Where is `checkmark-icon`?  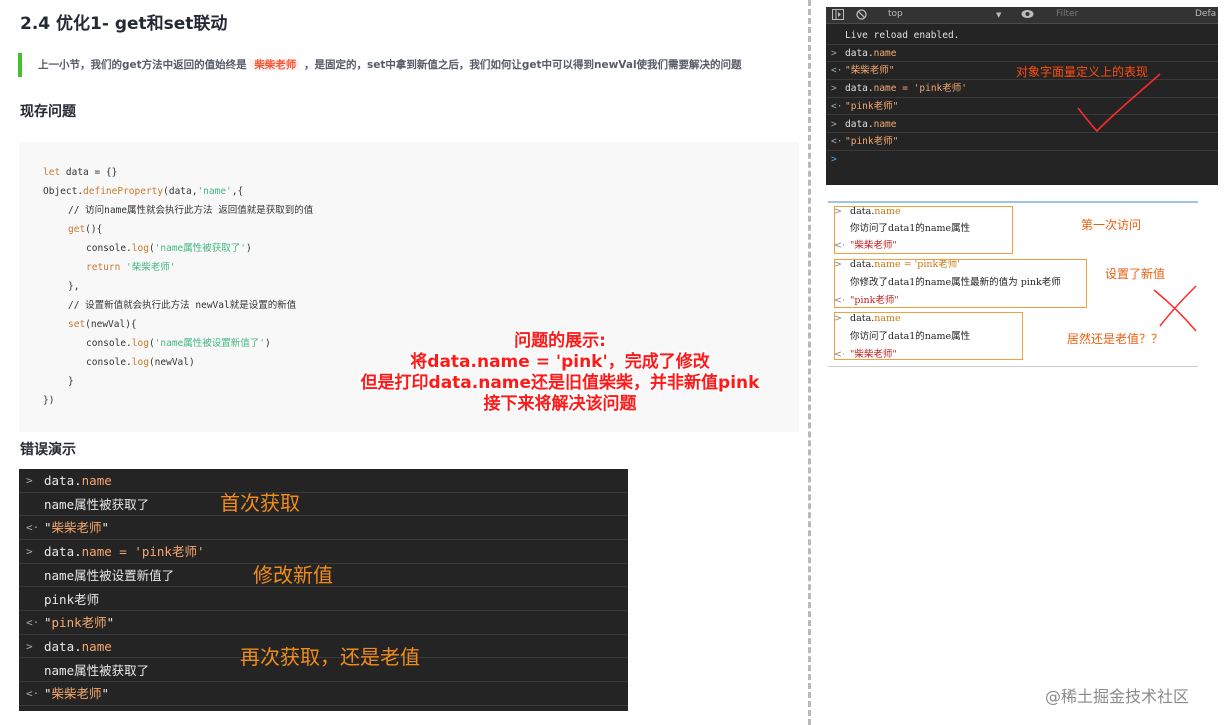 checkmark-icon is located at coordinates (1119, 103).